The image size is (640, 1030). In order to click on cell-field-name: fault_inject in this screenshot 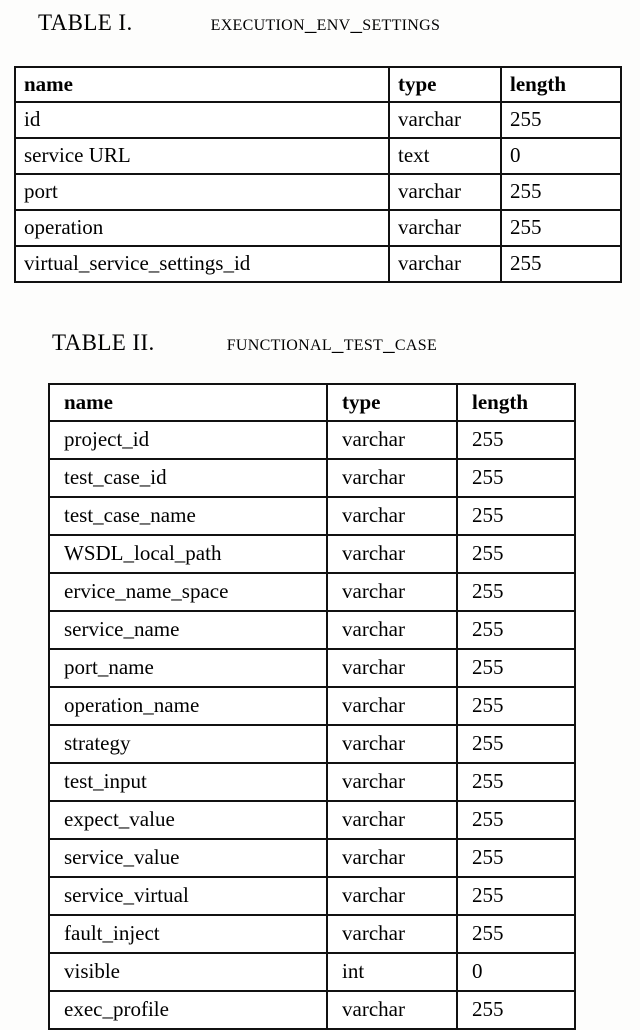, I will do `click(188, 934)`.